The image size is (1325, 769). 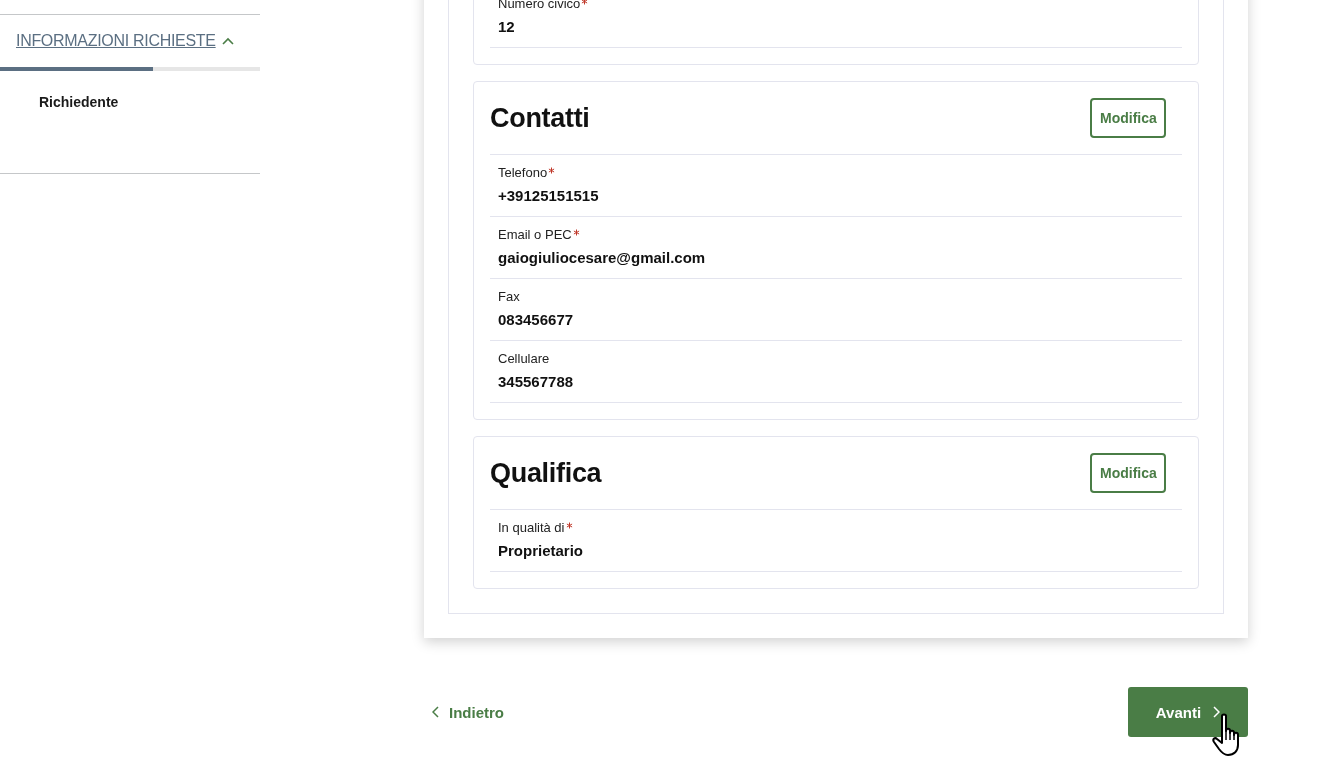 What do you see at coordinates (536, 382) in the screenshot?
I see `field-value: 345567788` at bounding box center [536, 382].